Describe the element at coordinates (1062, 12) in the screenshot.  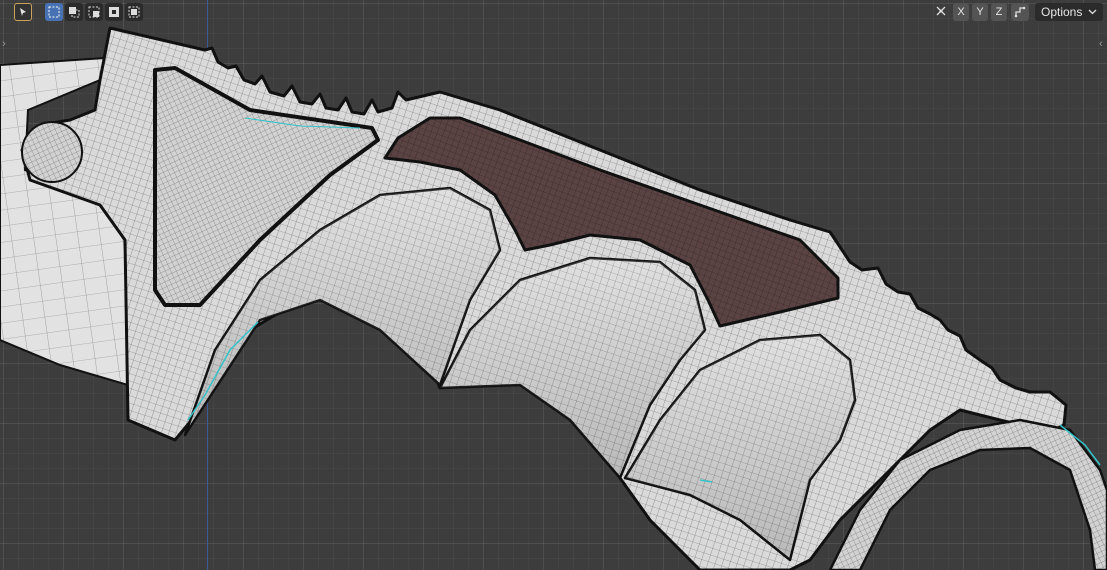
I see `options-label: Options` at that location.